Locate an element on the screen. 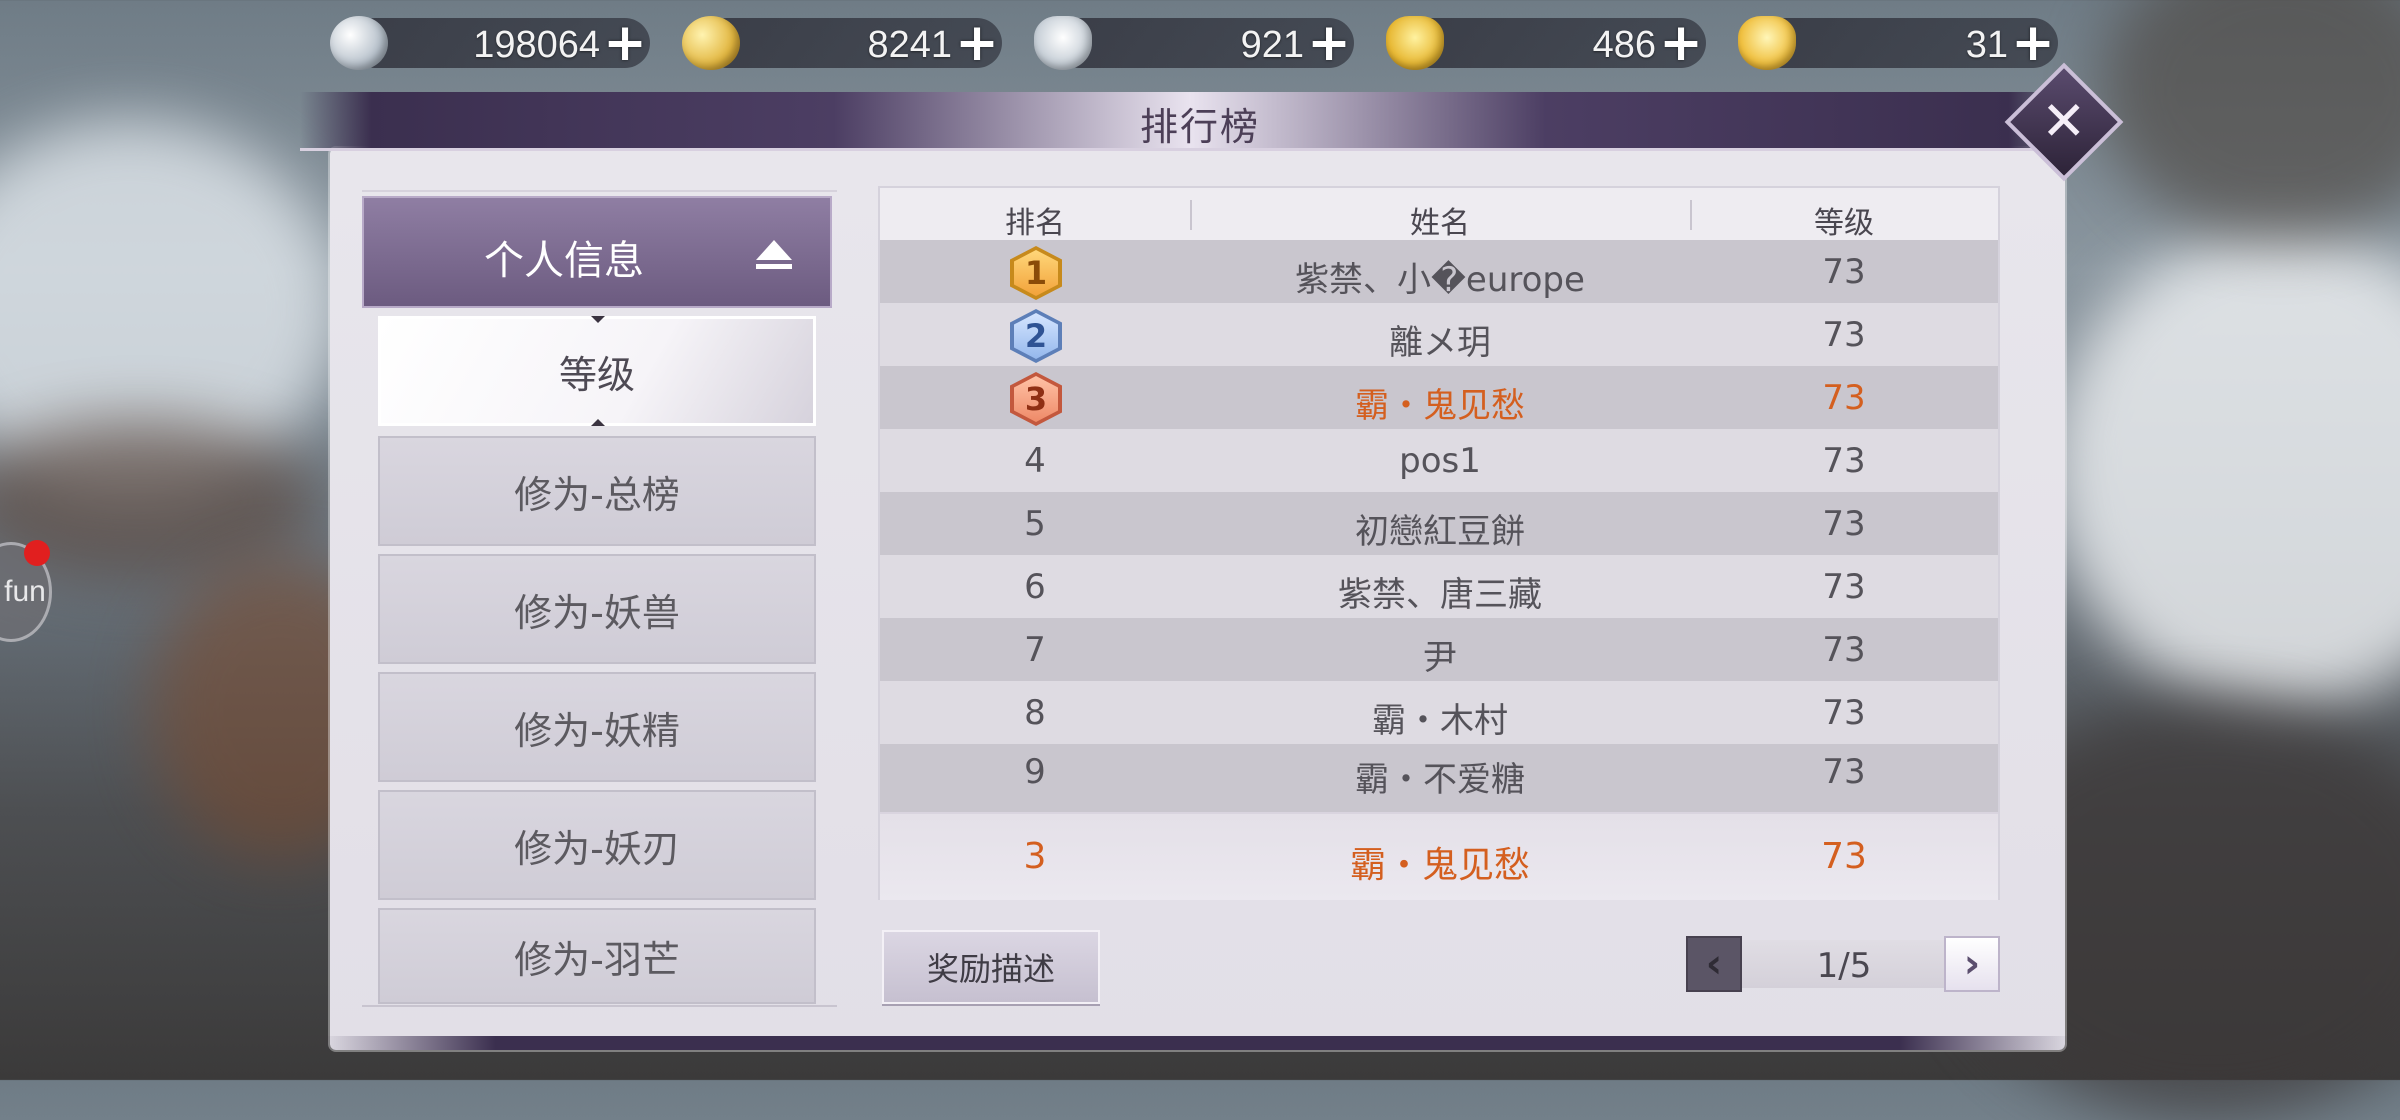 The image size is (2400, 1120). my-player-name: 霸・鬼见愁 is located at coordinates (1439, 865).